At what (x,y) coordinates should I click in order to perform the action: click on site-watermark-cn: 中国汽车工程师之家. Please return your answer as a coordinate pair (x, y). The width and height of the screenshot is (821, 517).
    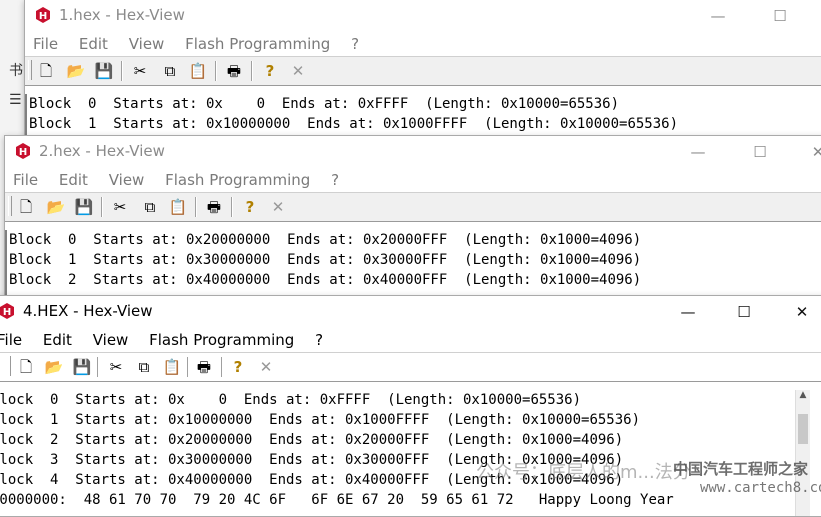
    Looking at the image, I should click on (741, 469).